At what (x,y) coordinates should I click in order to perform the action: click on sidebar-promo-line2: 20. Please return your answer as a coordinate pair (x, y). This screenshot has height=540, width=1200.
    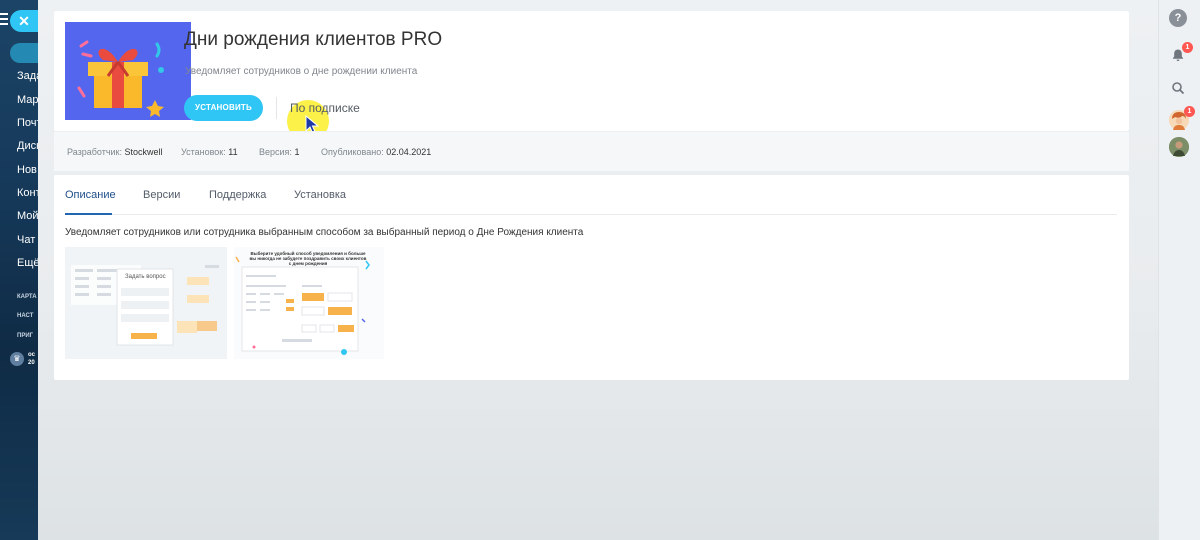
    Looking at the image, I should click on (31, 363).